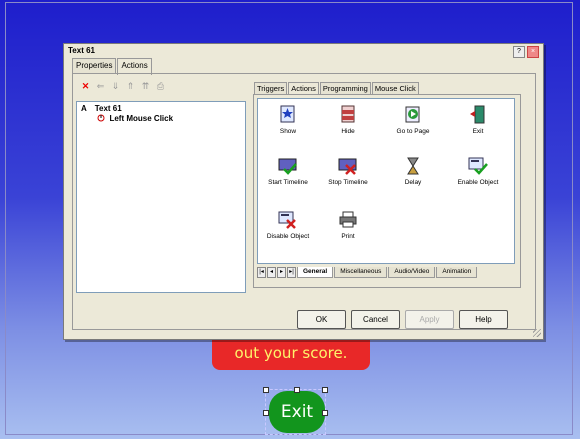 The image size is (580, 439). What do you see at coordinates (478, 131) in the screenshot?
I see `action-label: Exit` at bounding box center [478, 131].